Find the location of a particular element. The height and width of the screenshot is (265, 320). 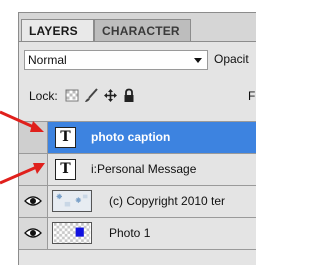

layer-row-copyright: (c) Copyright 2010 ter is located at coordinates (137, 202).